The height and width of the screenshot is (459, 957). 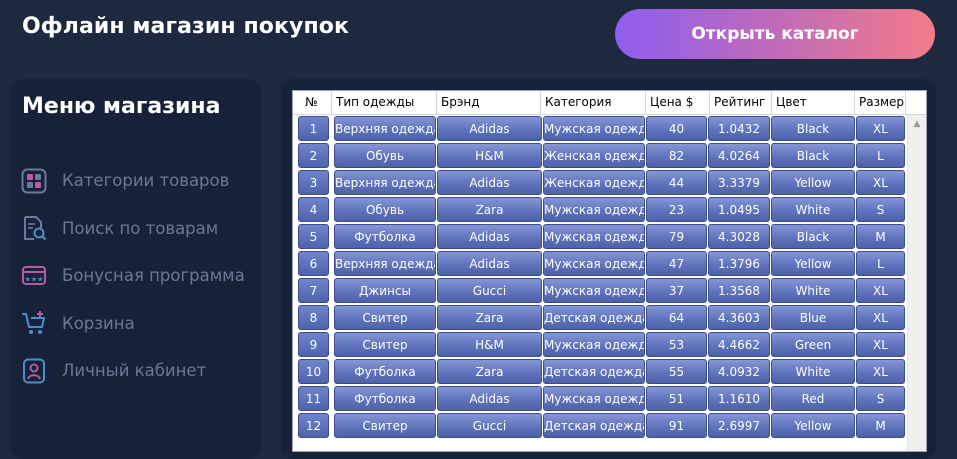 What do you see at coordinates (313, 182) in the screenshot?
I see `row-number-cell: 3` at bounding box center [313, 182].